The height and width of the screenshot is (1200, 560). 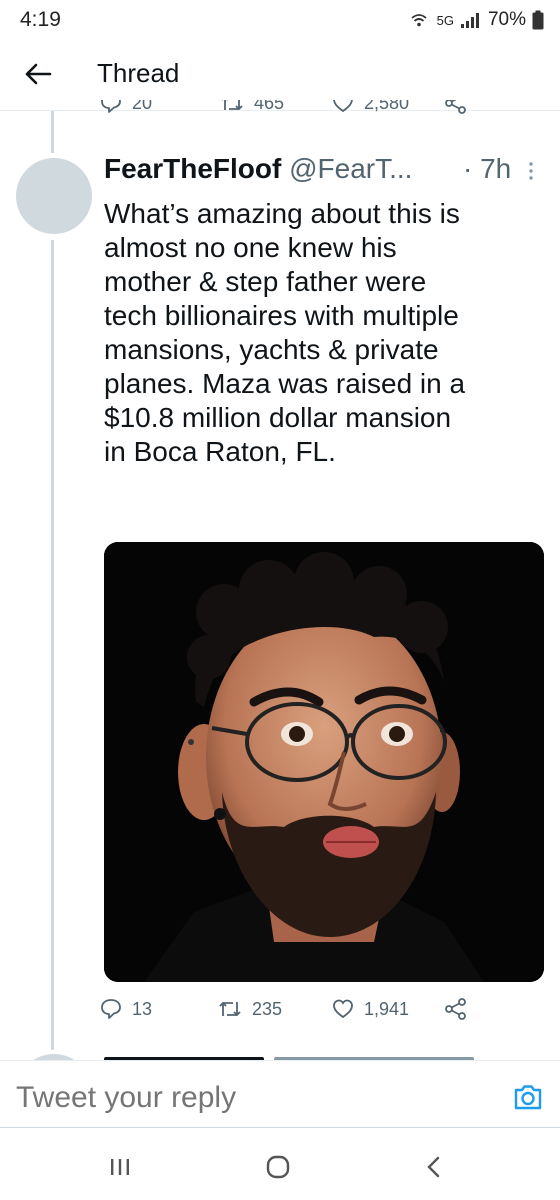 I want to click on like-action: 1,941, so click(x=370, y=1009).